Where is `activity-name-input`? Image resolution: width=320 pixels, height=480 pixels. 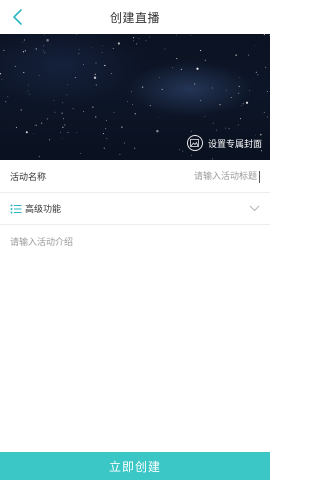 activity-name-input is located at coordinates (175, 176).